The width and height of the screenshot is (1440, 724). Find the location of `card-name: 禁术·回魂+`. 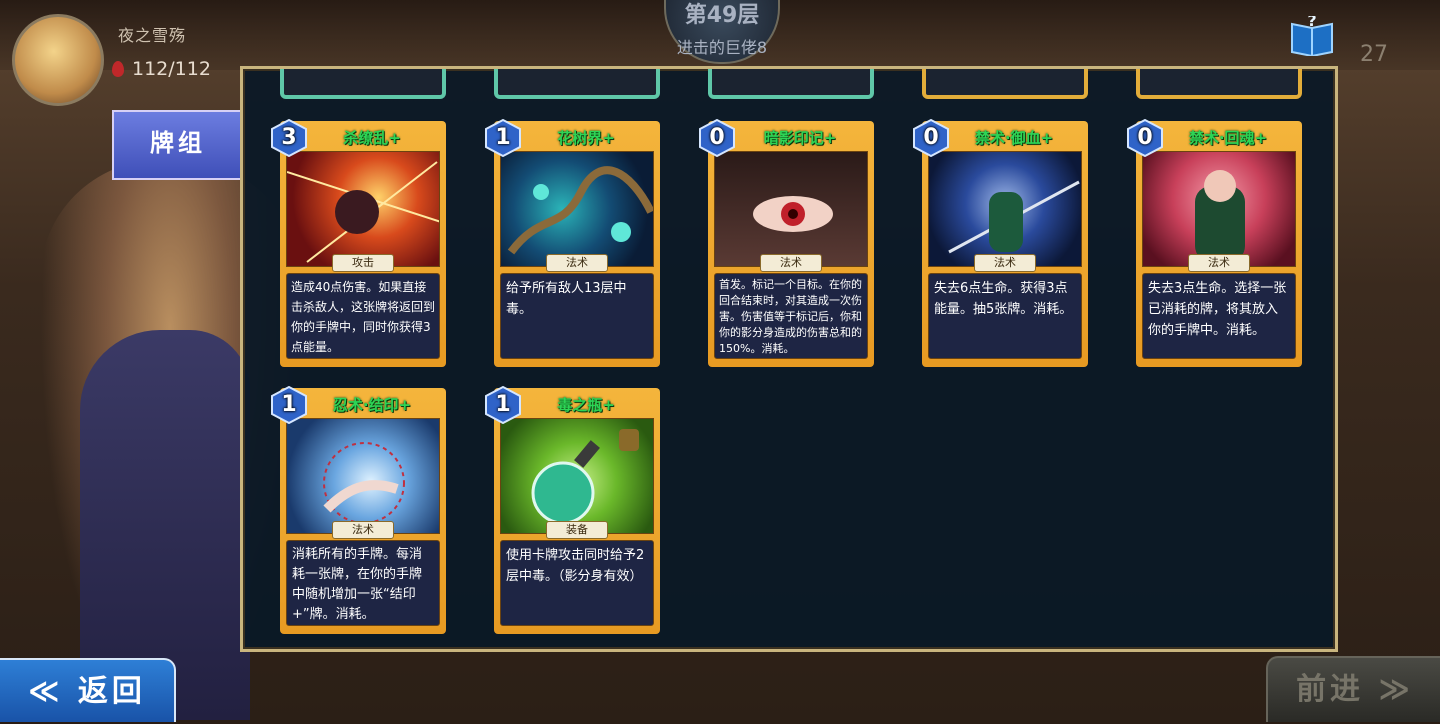

card-name: 禁术·回魂+ is located at coordinates (1228, 138).